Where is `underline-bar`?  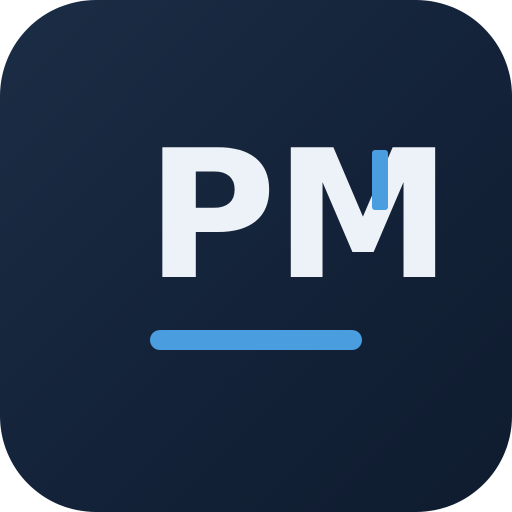 underline-bar is located at coordinates (256, 340).